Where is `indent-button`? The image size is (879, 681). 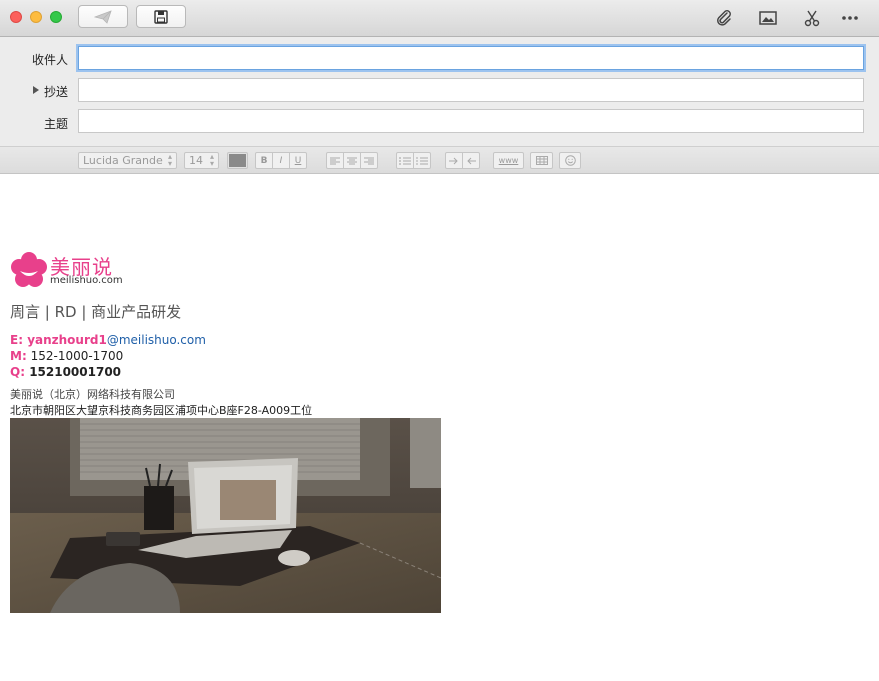 indent-button is located at coordinates (454, 160).